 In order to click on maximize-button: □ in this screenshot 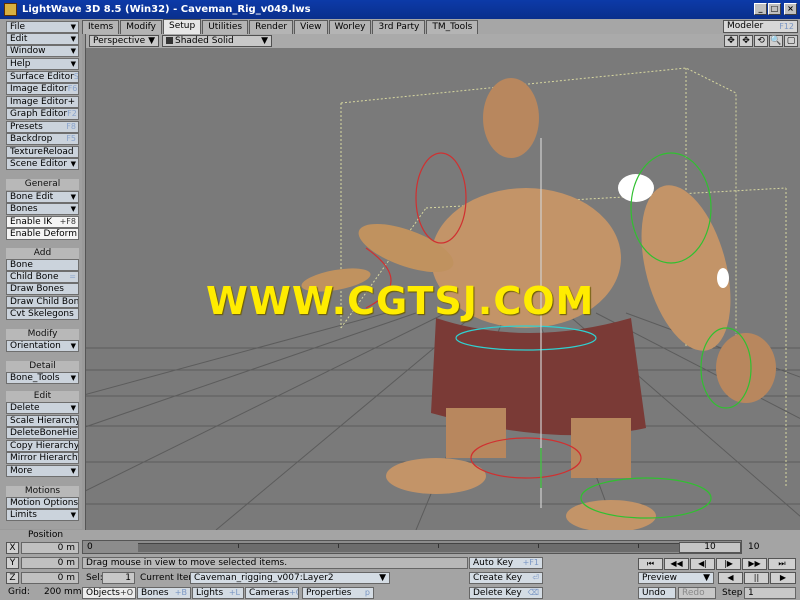, I will do `click(774, 9)`.